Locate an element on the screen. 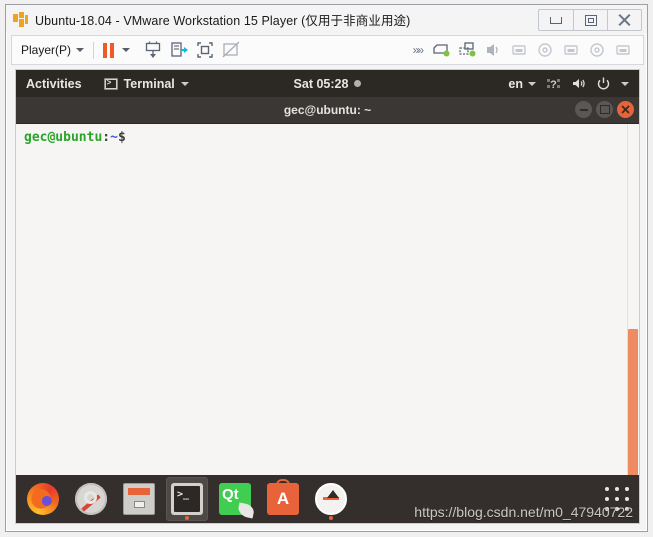  terminal-title: gec@ubuntu: ~ is located at coordinates (327, 110).